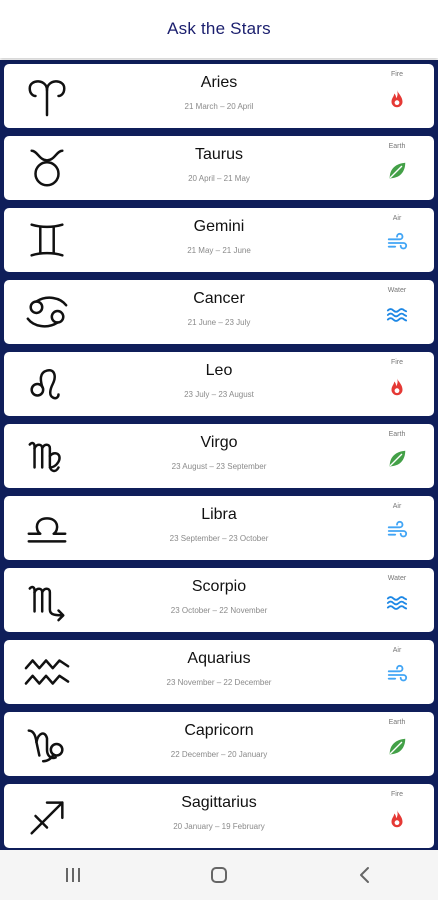 The height and width of the screenshot is (900, 438). Describe the element at coordinates (219, 312) in the screenshot. I see `zodiac-card-cancer: Cancer 21 June – 23 July Water` at that location.